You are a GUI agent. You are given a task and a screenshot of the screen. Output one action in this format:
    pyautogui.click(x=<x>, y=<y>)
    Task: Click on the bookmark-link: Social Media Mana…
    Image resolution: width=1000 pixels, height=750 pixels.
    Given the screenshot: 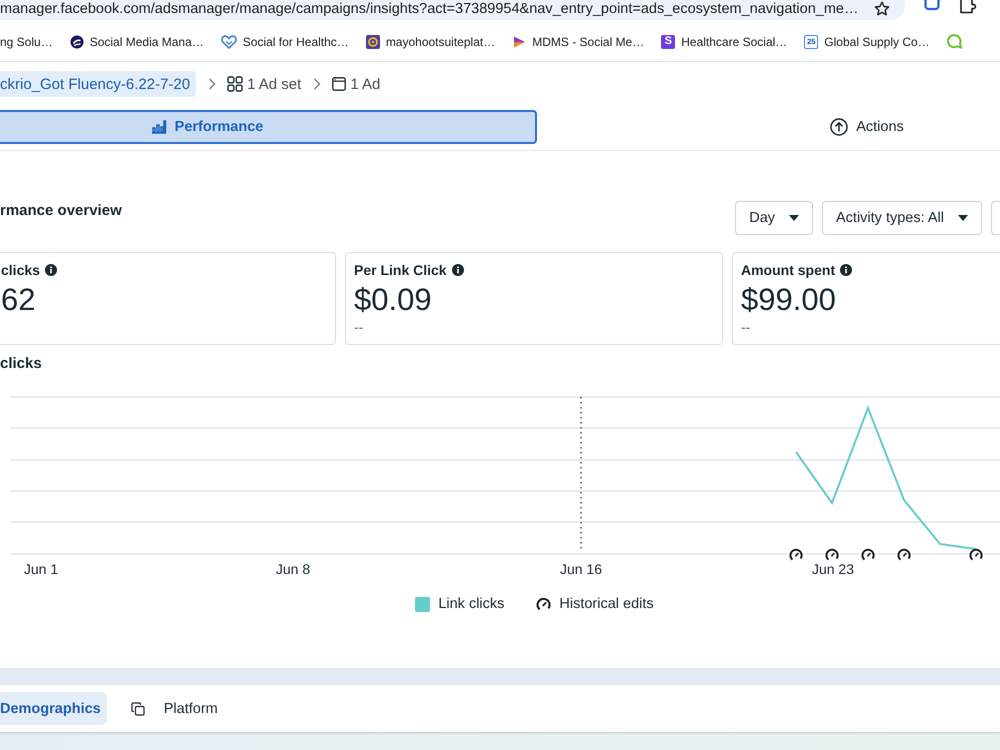 What is the action you would take?
    pyautogui.click(x=137, y=41)
    